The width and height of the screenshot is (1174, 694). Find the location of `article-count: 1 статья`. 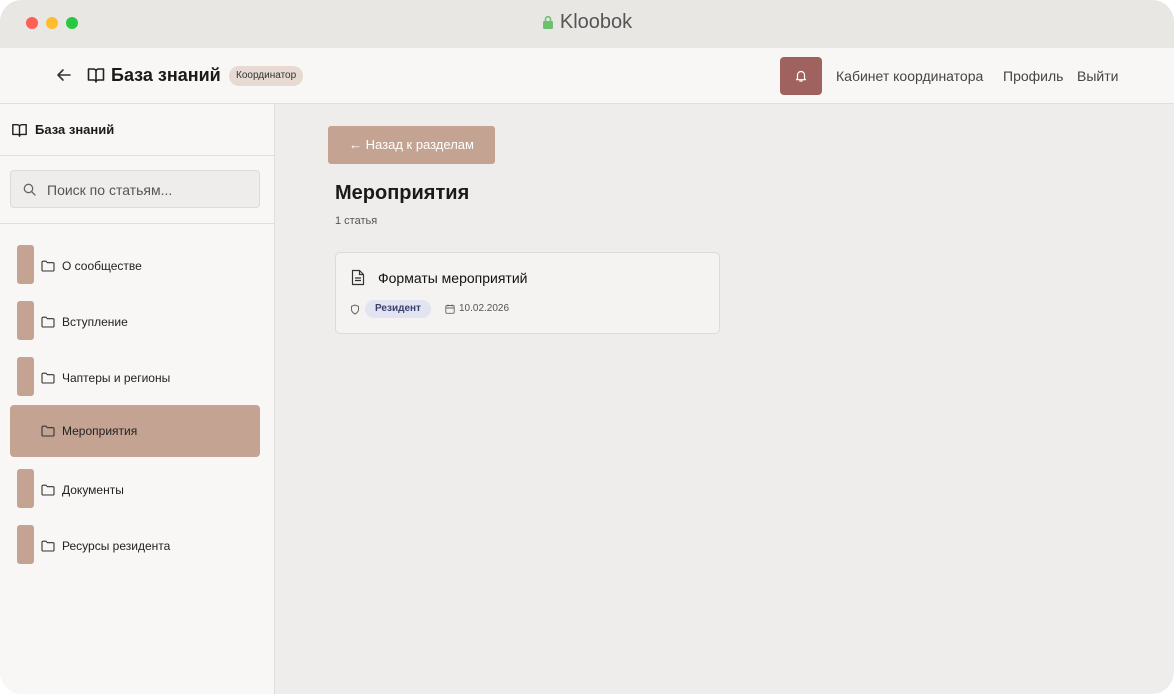

article-count: 1 статья is located at coordinates (356, 221).